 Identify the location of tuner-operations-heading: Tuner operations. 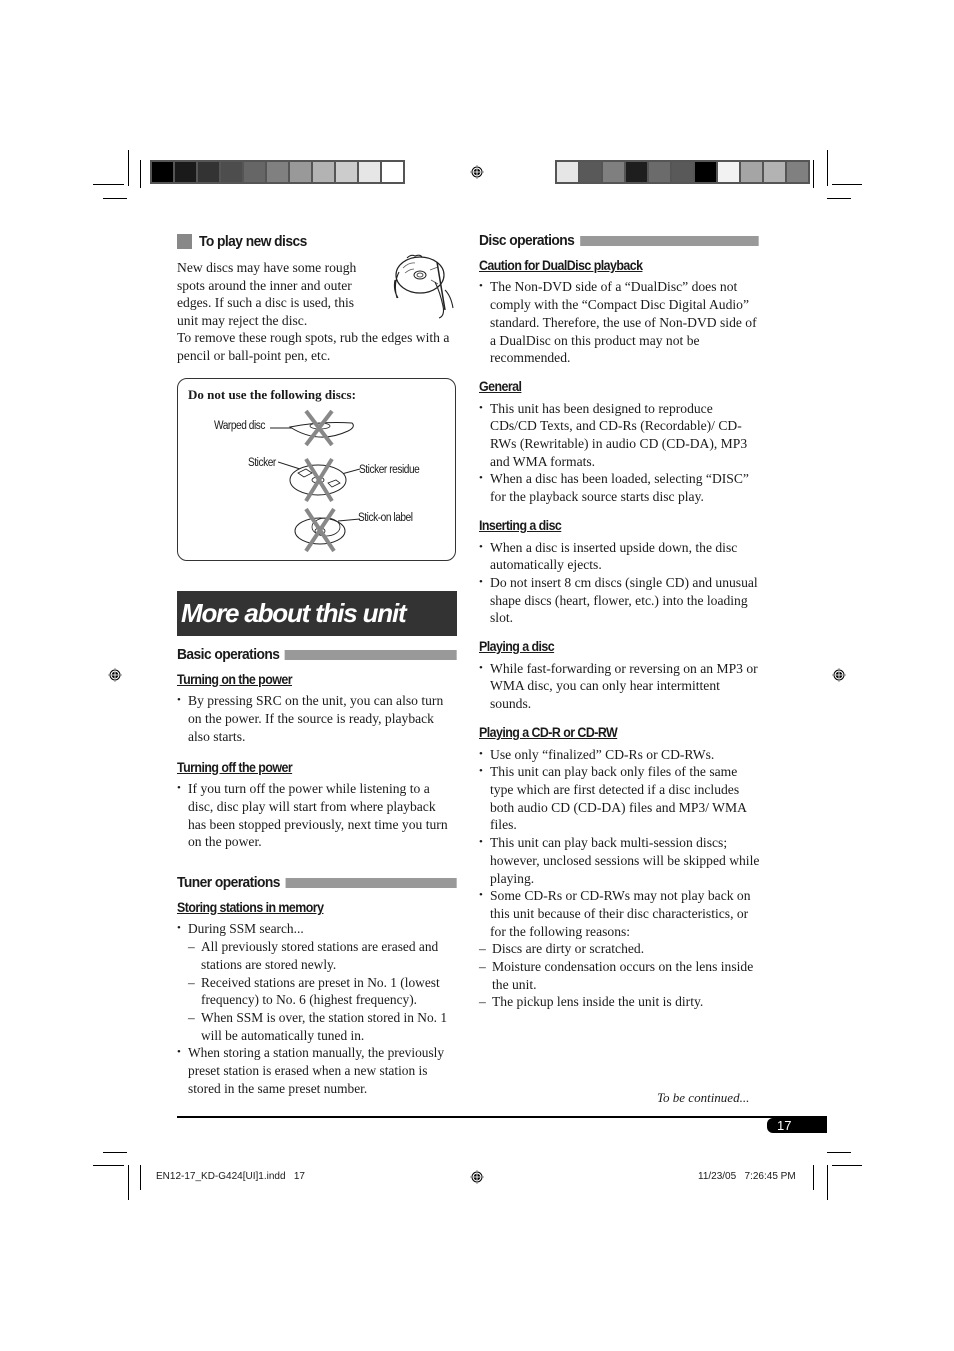
(317, 883).